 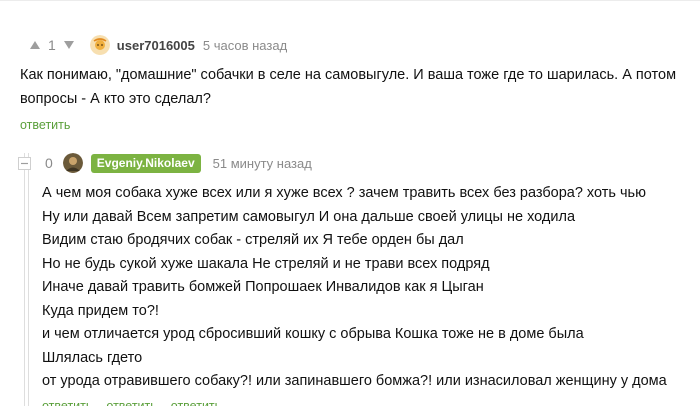 I want to click on comment-line: Куда придем то?!, so click(x=100, y=310).